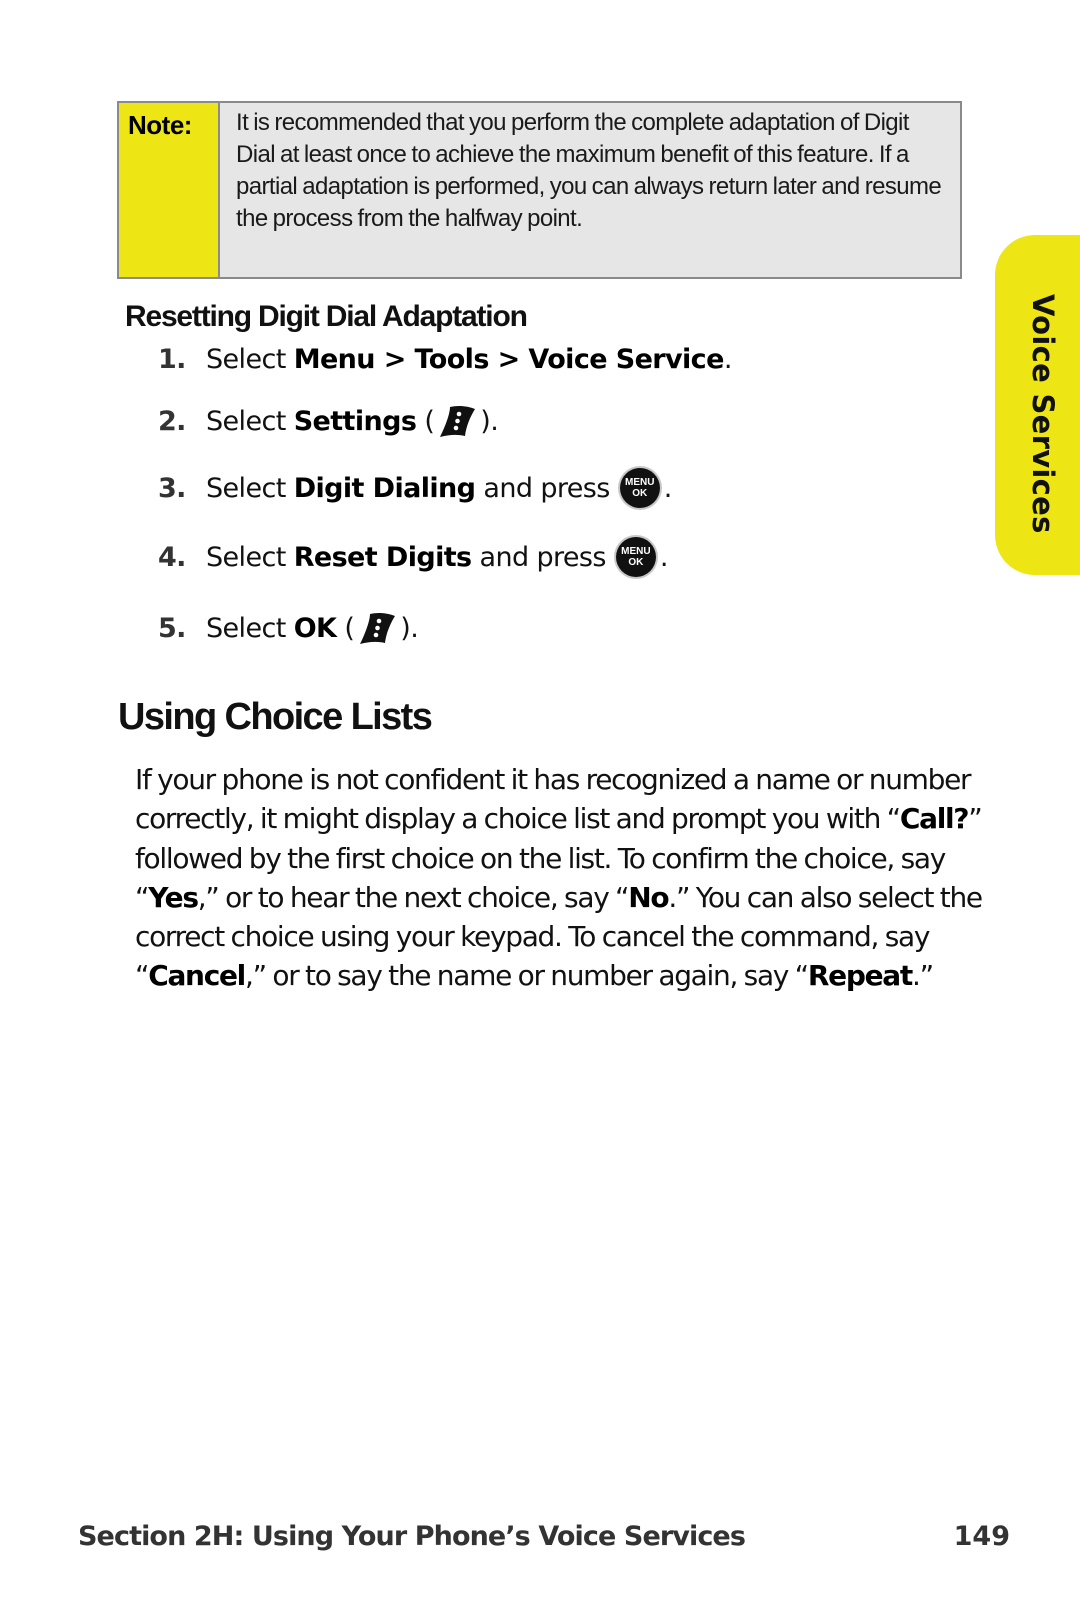  What do you see at coordinates (509, 359) in the screenshot?
I see `menu-path: Menu > Tools > Voice Service` at bounding box center [509, 359].